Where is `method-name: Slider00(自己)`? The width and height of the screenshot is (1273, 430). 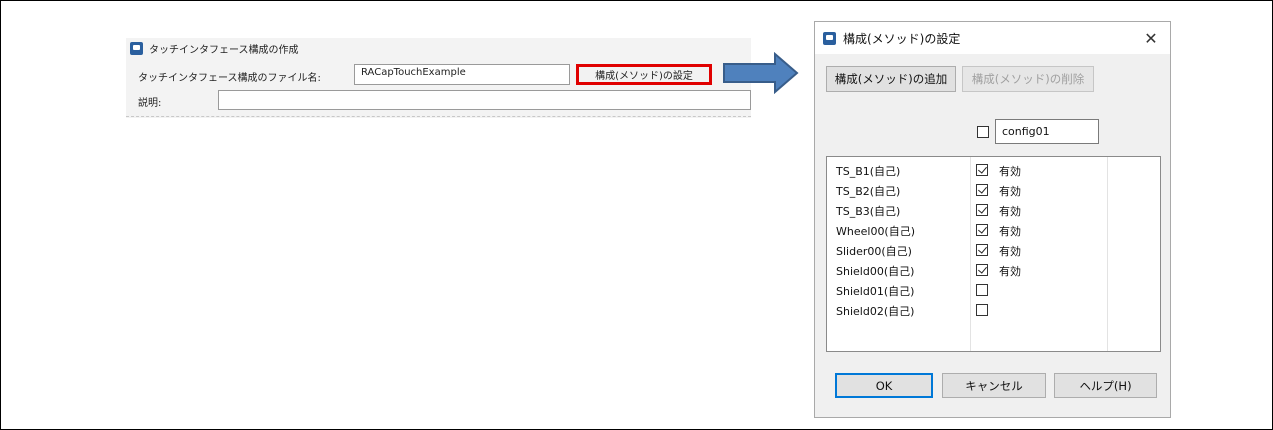
method-name: Slider00(自己) is located at coordinates (874, 251).